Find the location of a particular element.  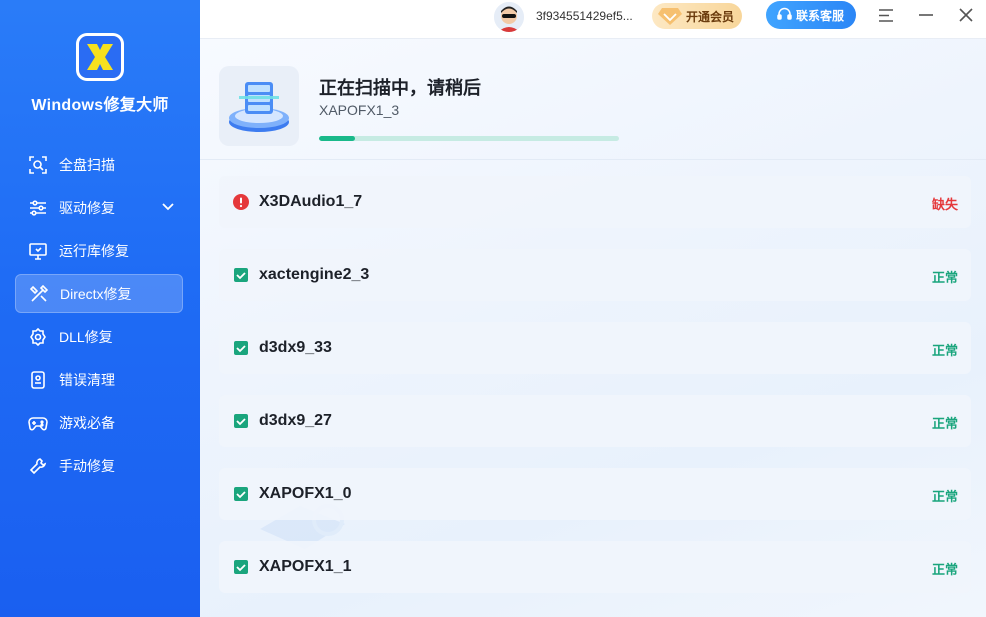

sidebar-item-driver-repair: 驱动修复 is located at coordinates (99, 207).